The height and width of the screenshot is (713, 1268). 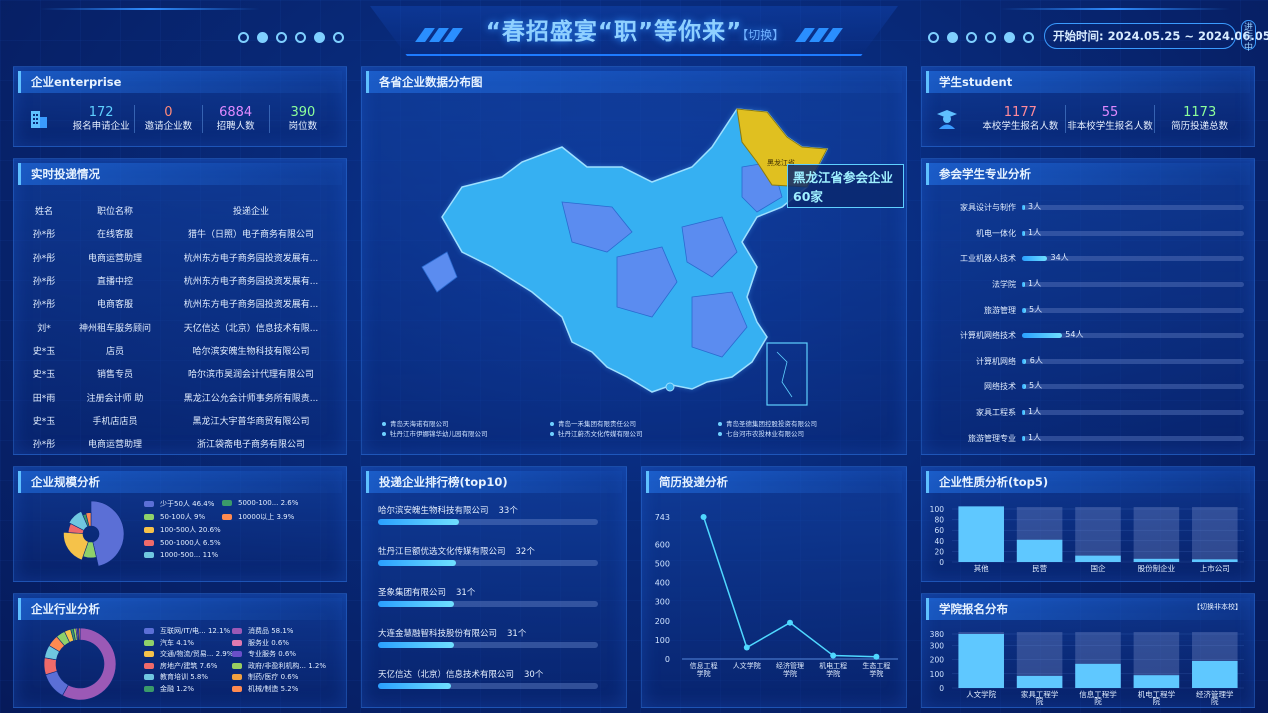 I want to click on scale-pie-chart, so click(x=94, y=533).